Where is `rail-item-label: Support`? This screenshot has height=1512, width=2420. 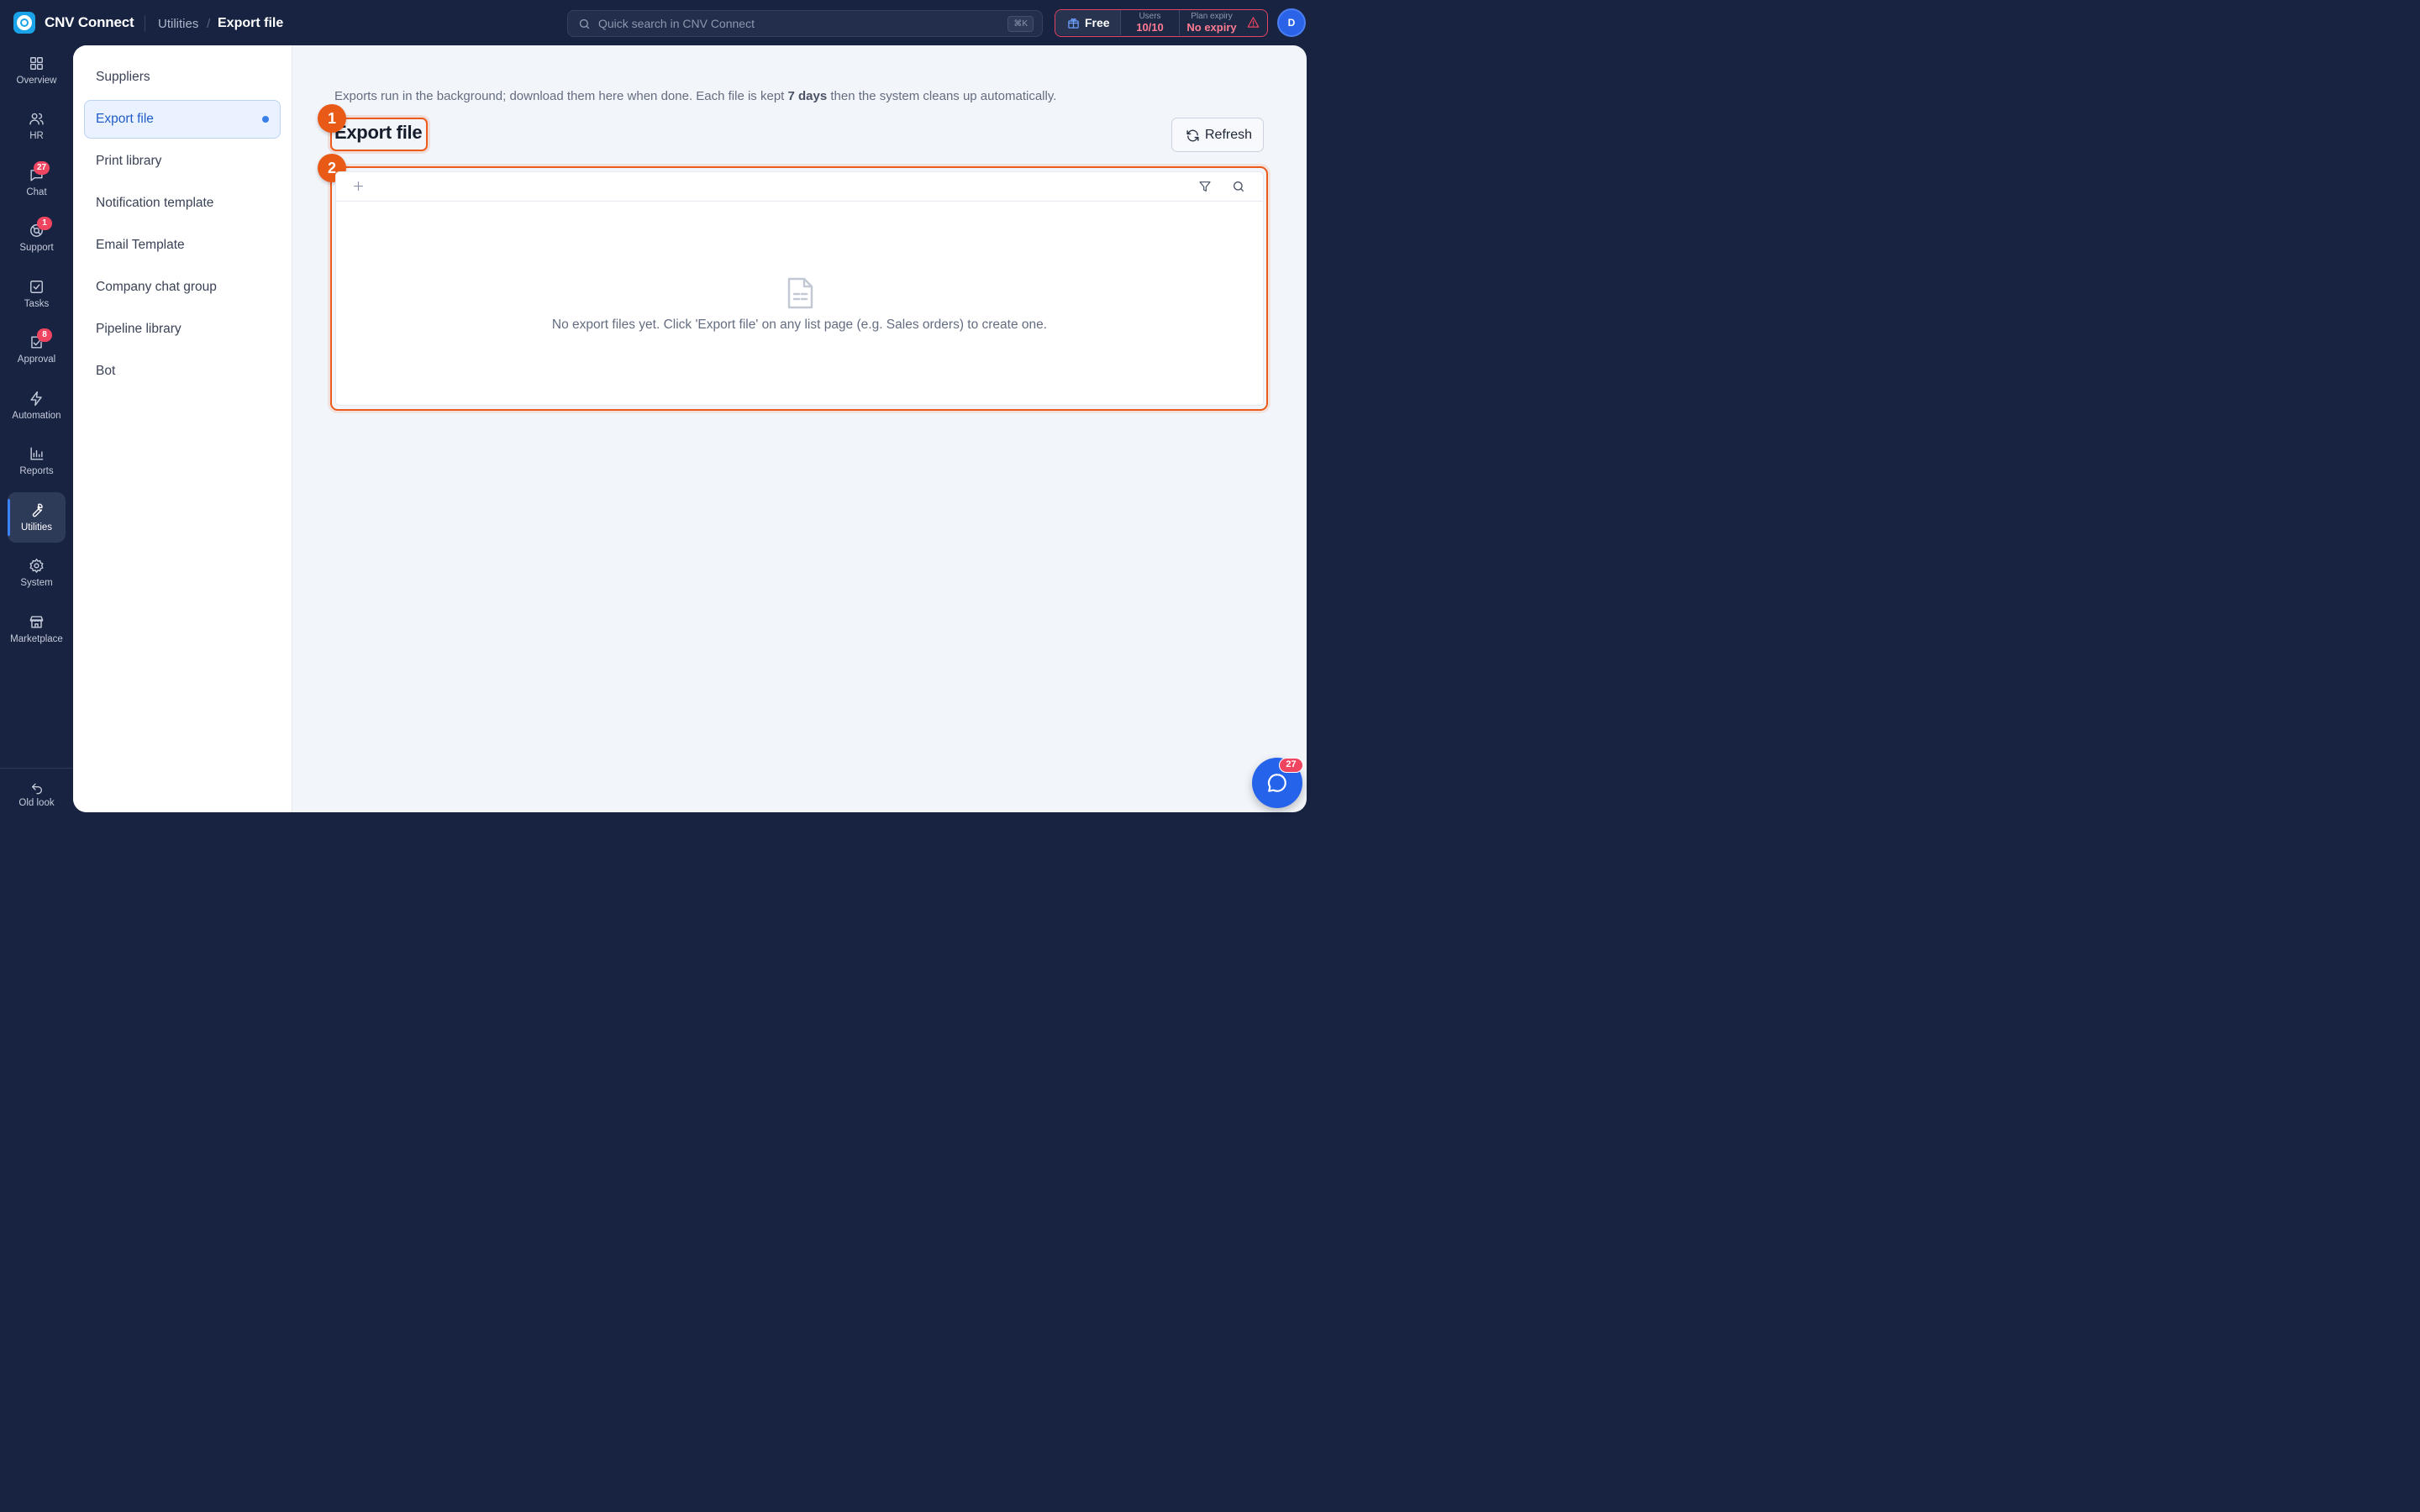
rail-item-label: Support is located at coordinates (36, 248).